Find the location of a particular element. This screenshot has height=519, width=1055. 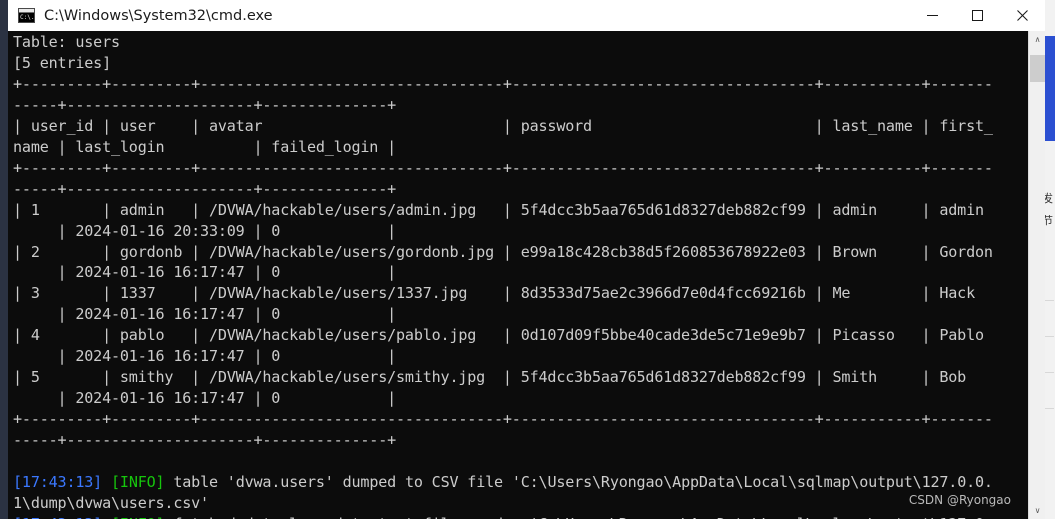

window-controls is located at coordinates (977, 15).